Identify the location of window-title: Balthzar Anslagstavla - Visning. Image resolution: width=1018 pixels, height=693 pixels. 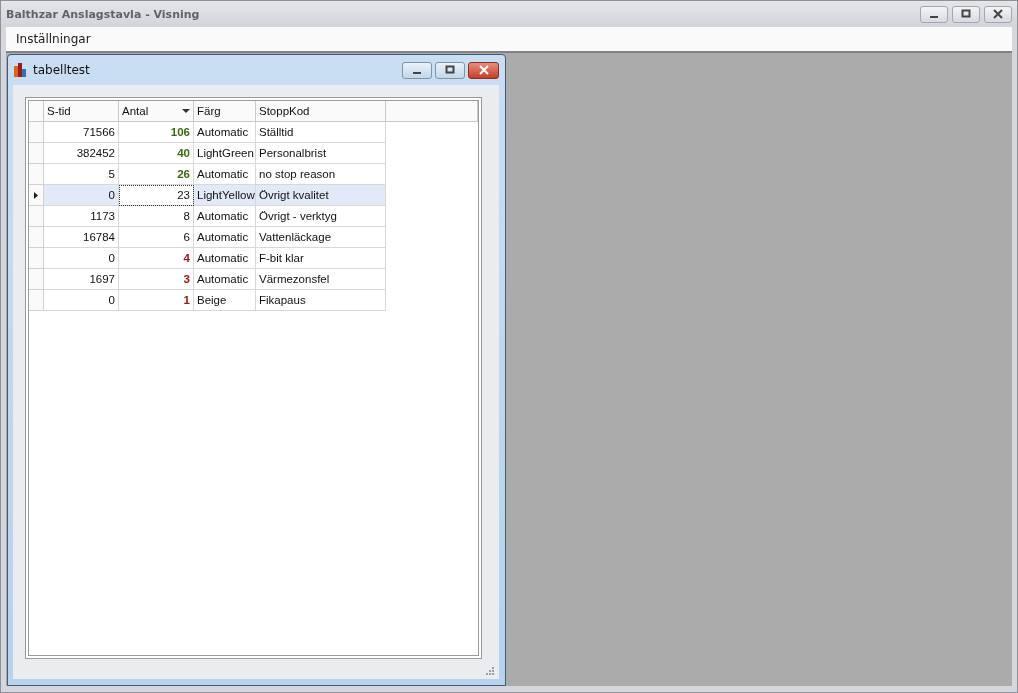
(103, 14).